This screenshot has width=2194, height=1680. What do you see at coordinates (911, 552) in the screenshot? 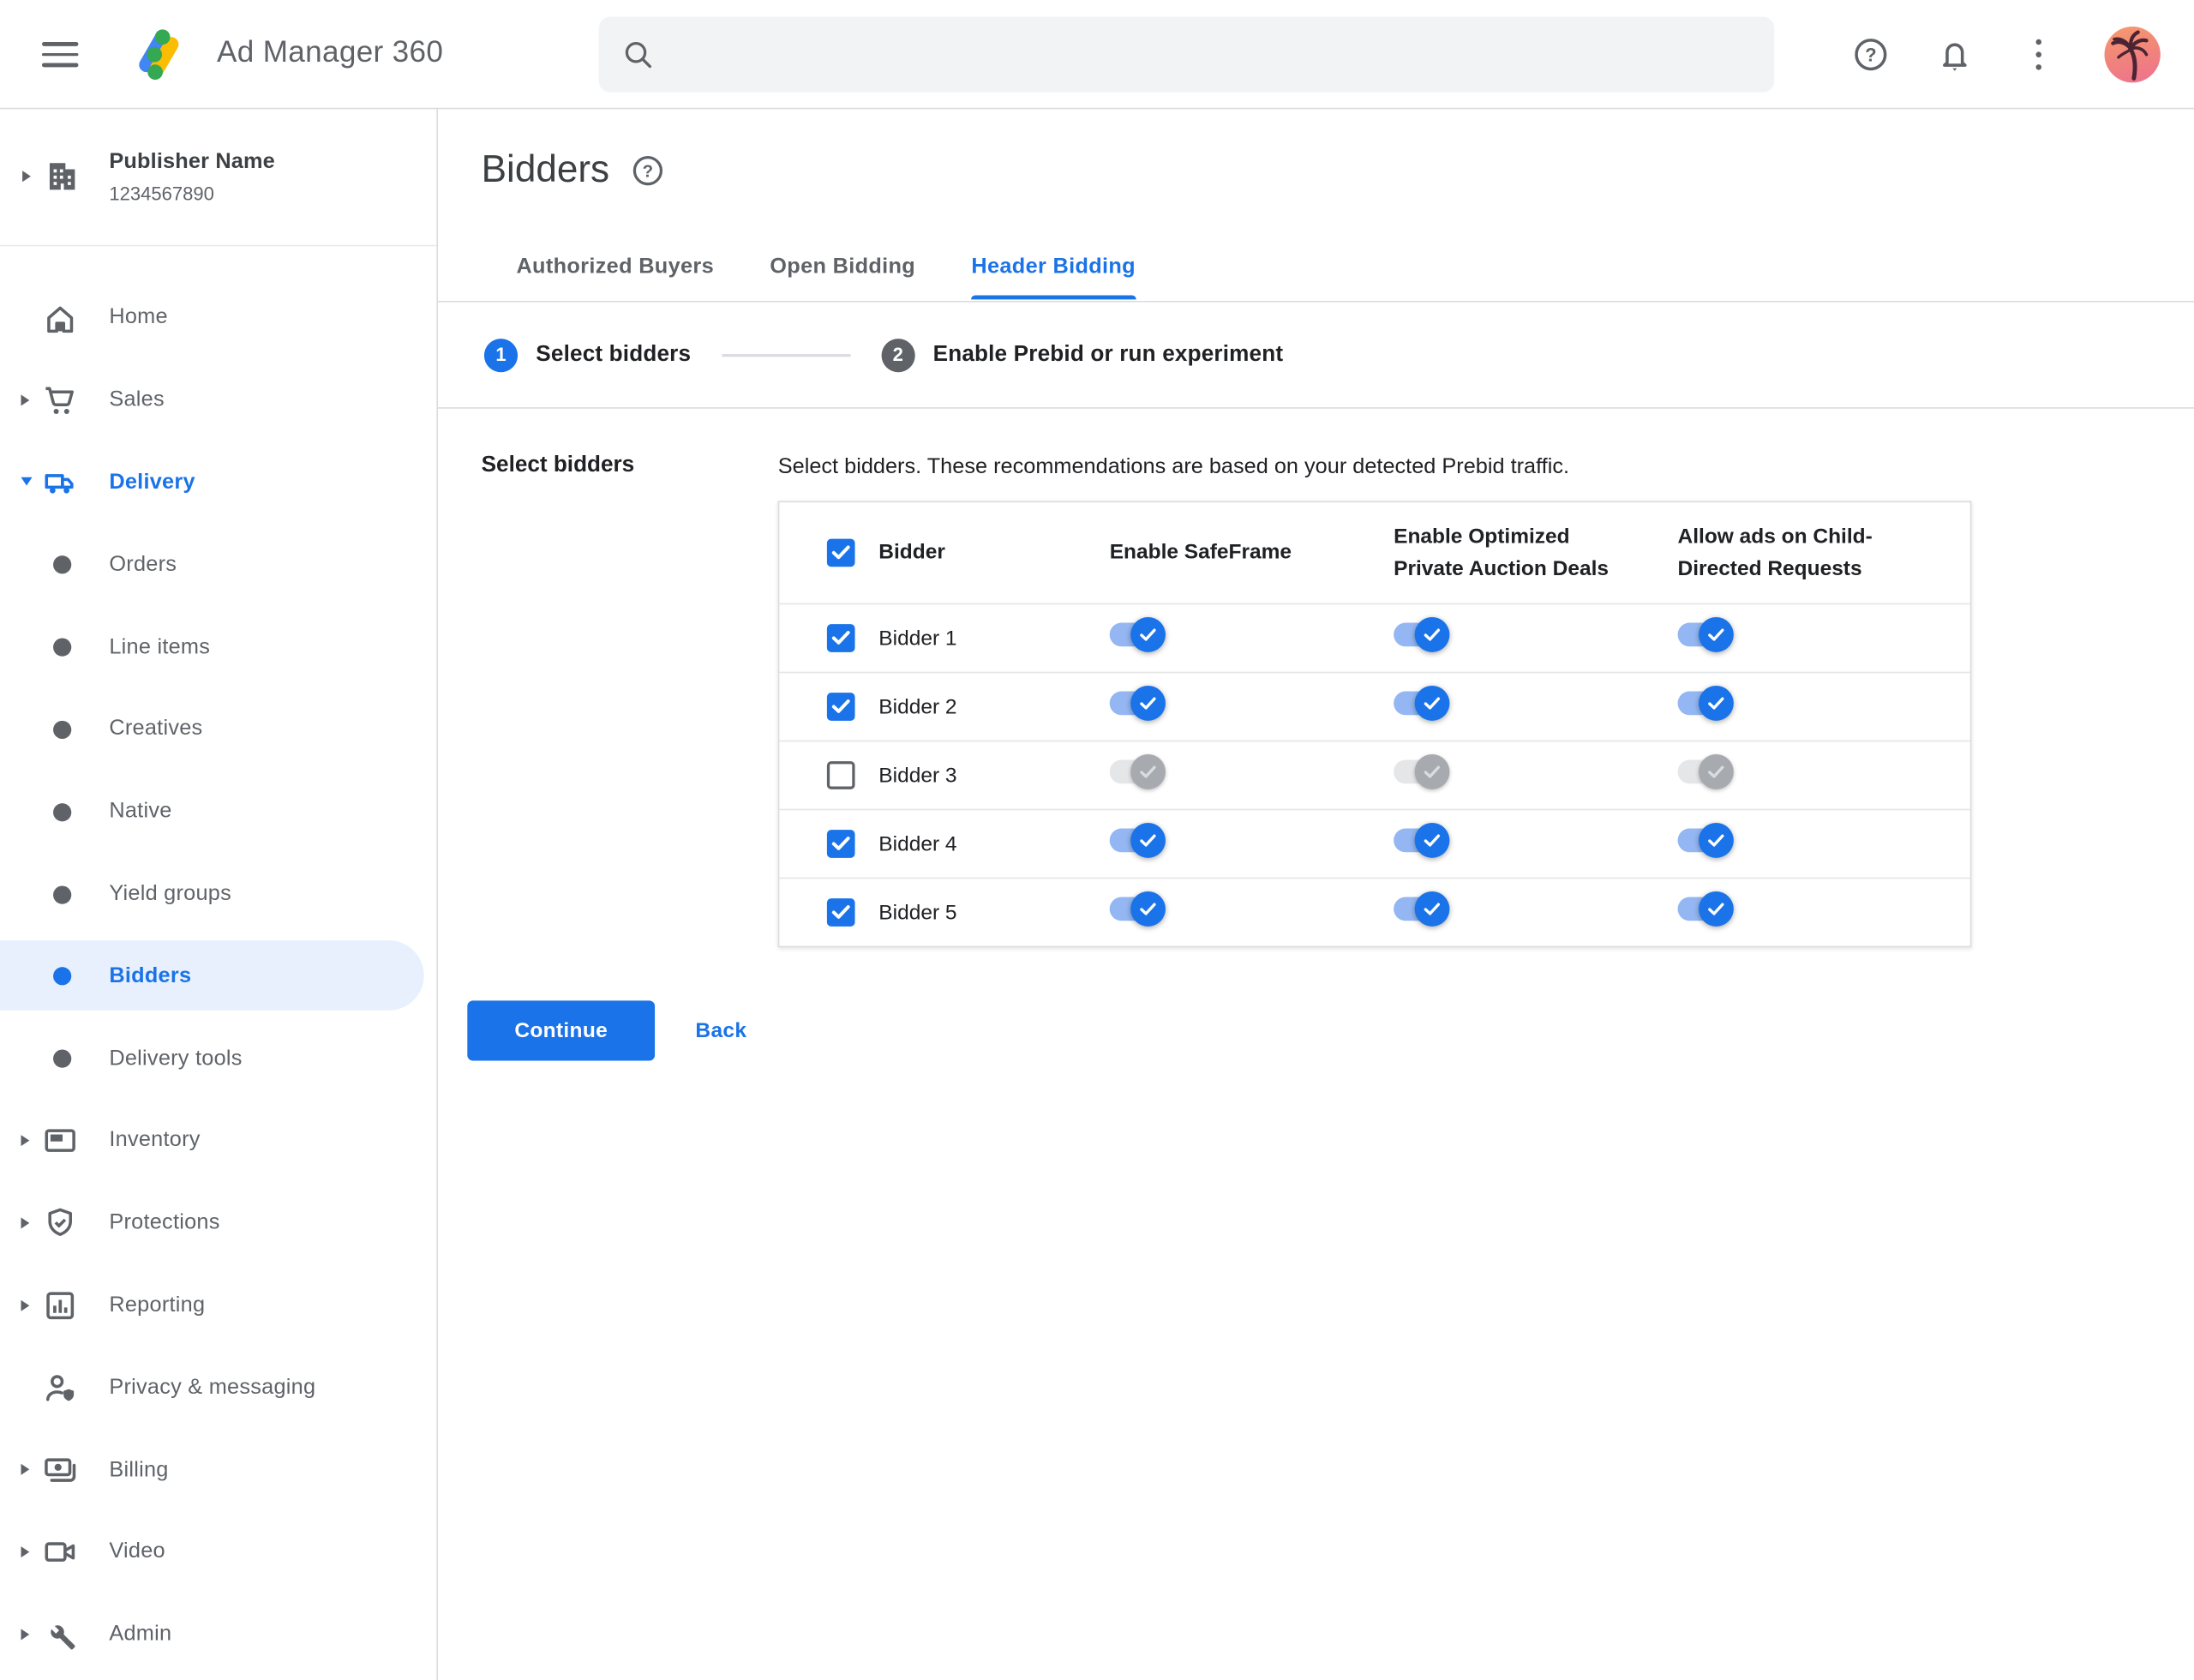
I see `column-header-bidder: Bidder` at bounding box center [911, 552].